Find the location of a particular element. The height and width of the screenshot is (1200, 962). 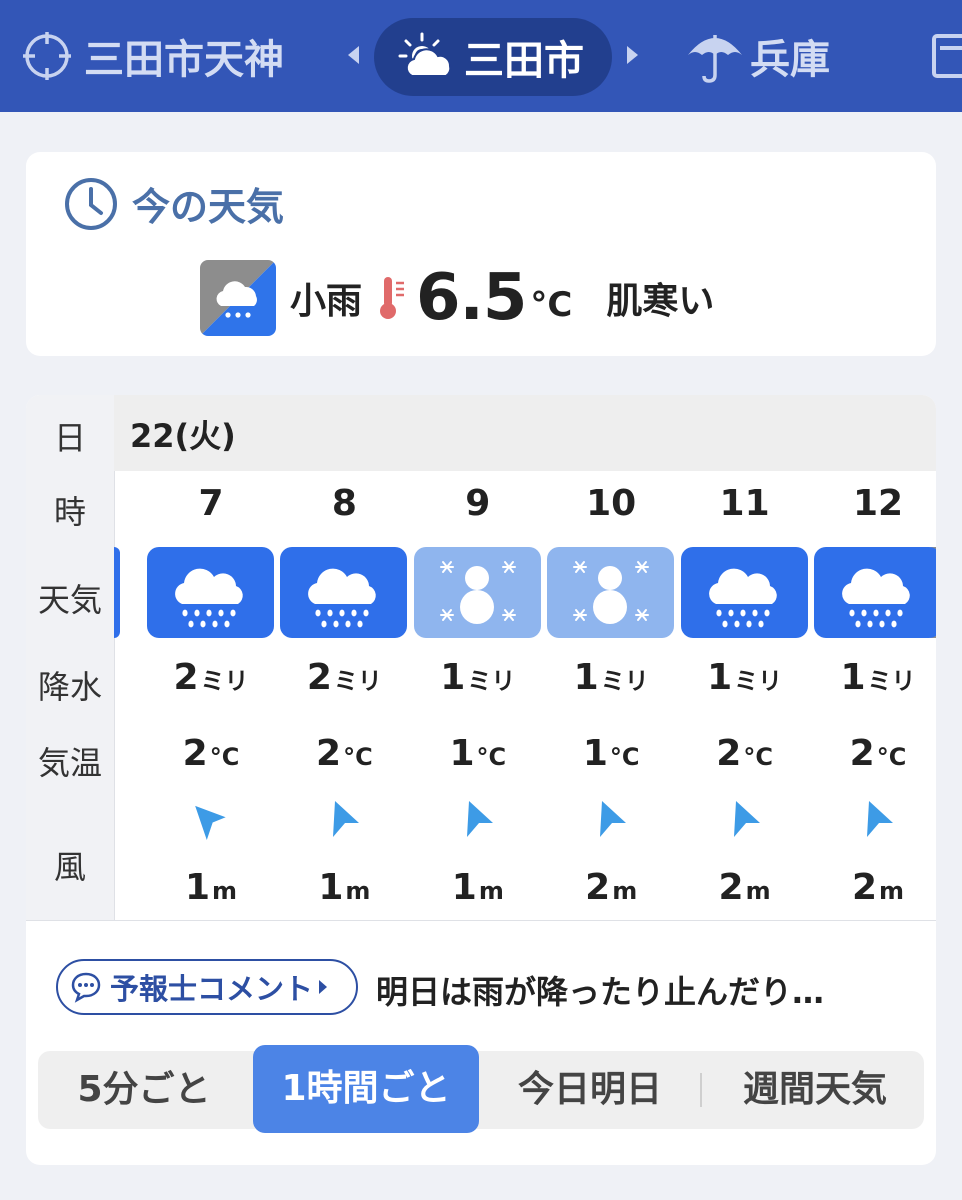

label-temp: 気温 is located at coordinates (69, 763).